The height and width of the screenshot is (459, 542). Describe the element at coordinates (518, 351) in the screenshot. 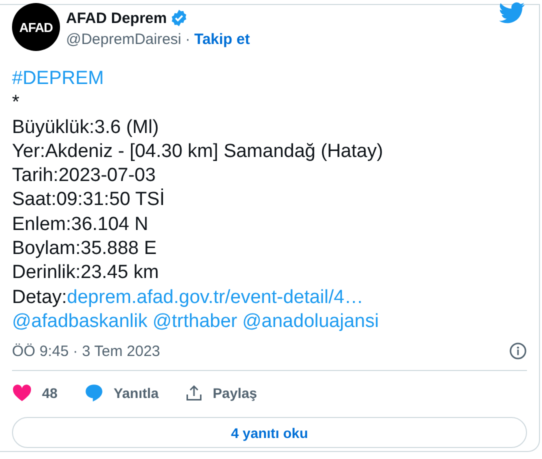

I see `info-icon` at that location.